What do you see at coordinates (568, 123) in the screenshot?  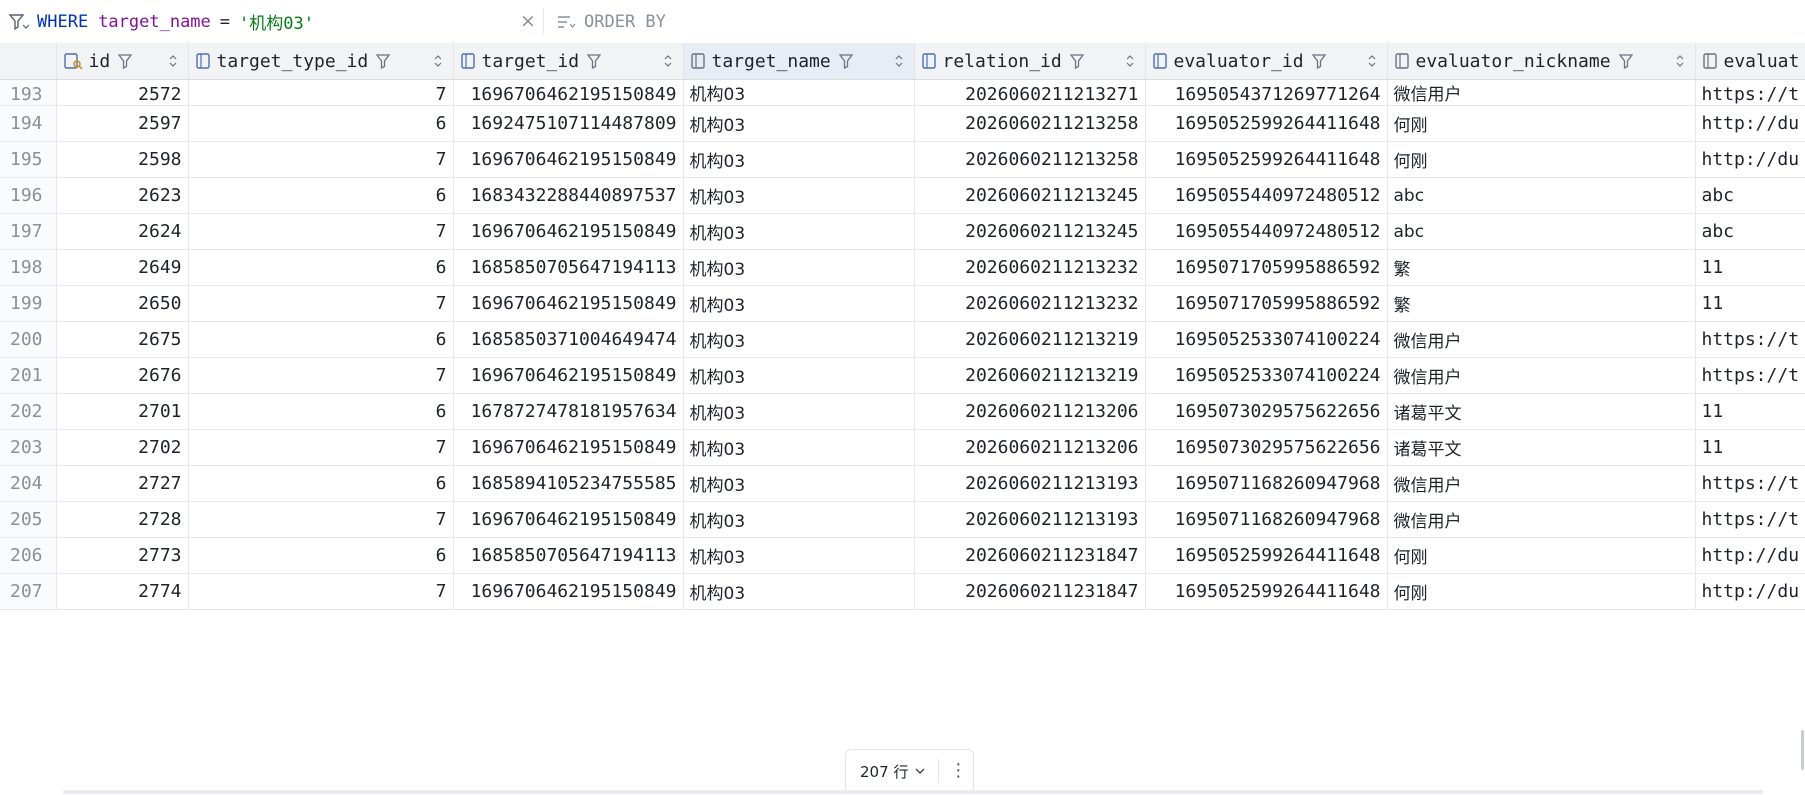 I see `table-cell: 1692475107114487809` at bounding box center [568, 123].